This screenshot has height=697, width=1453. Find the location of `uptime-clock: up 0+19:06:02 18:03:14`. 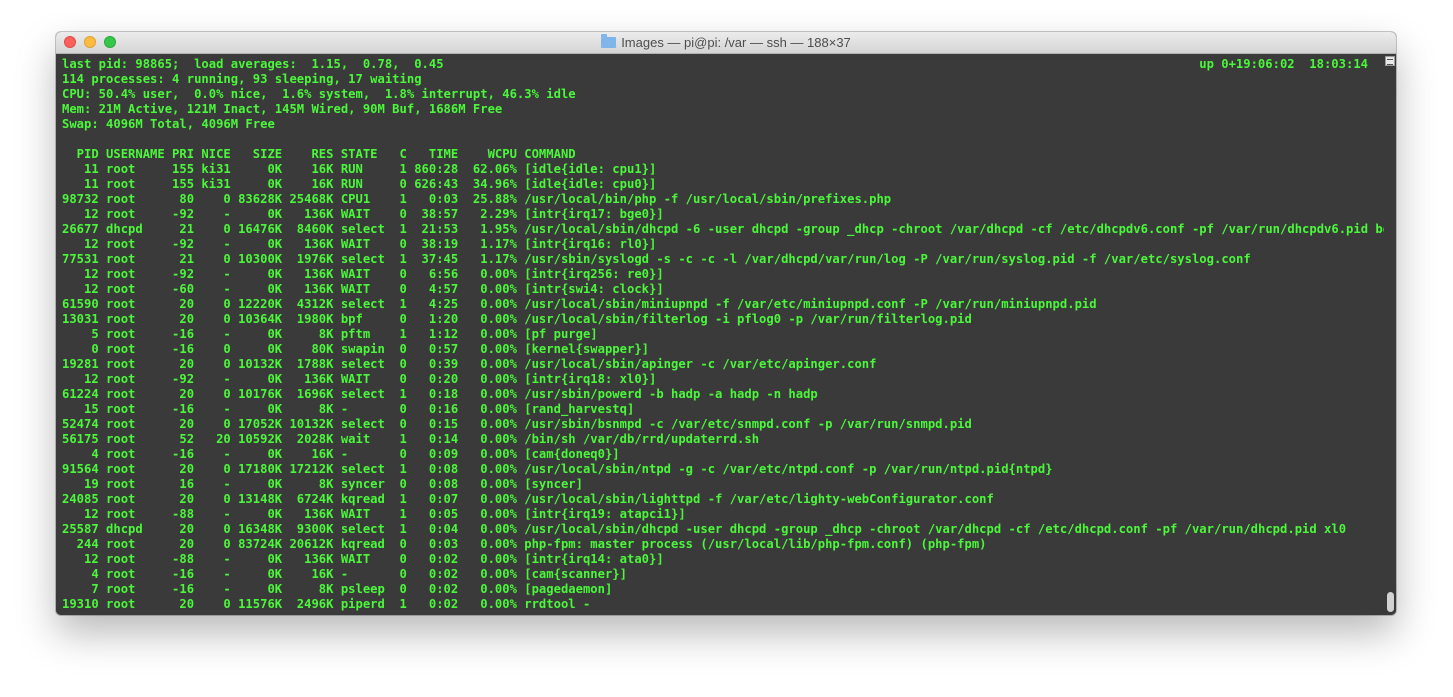

uptime-clock: up 0+19:06:02 18:03:14 is located at coordinates (1283, 64).